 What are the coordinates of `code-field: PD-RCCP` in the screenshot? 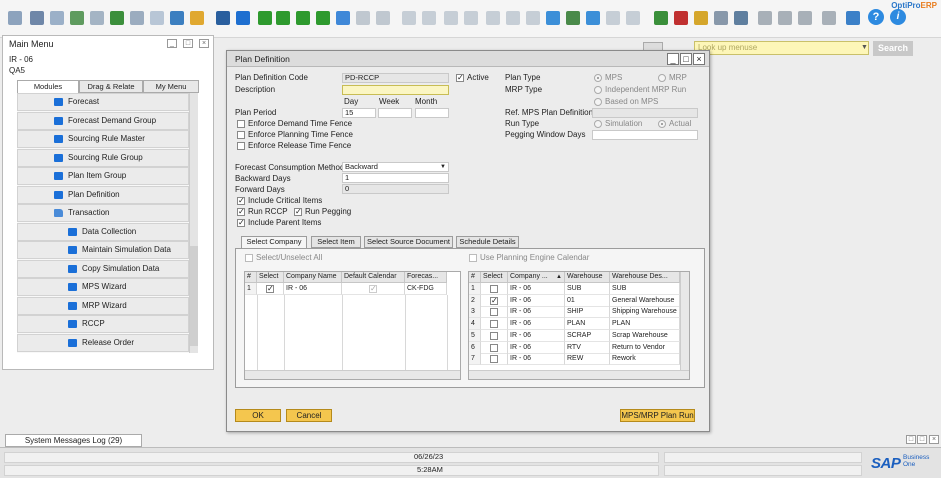 It's located at (395, 78).